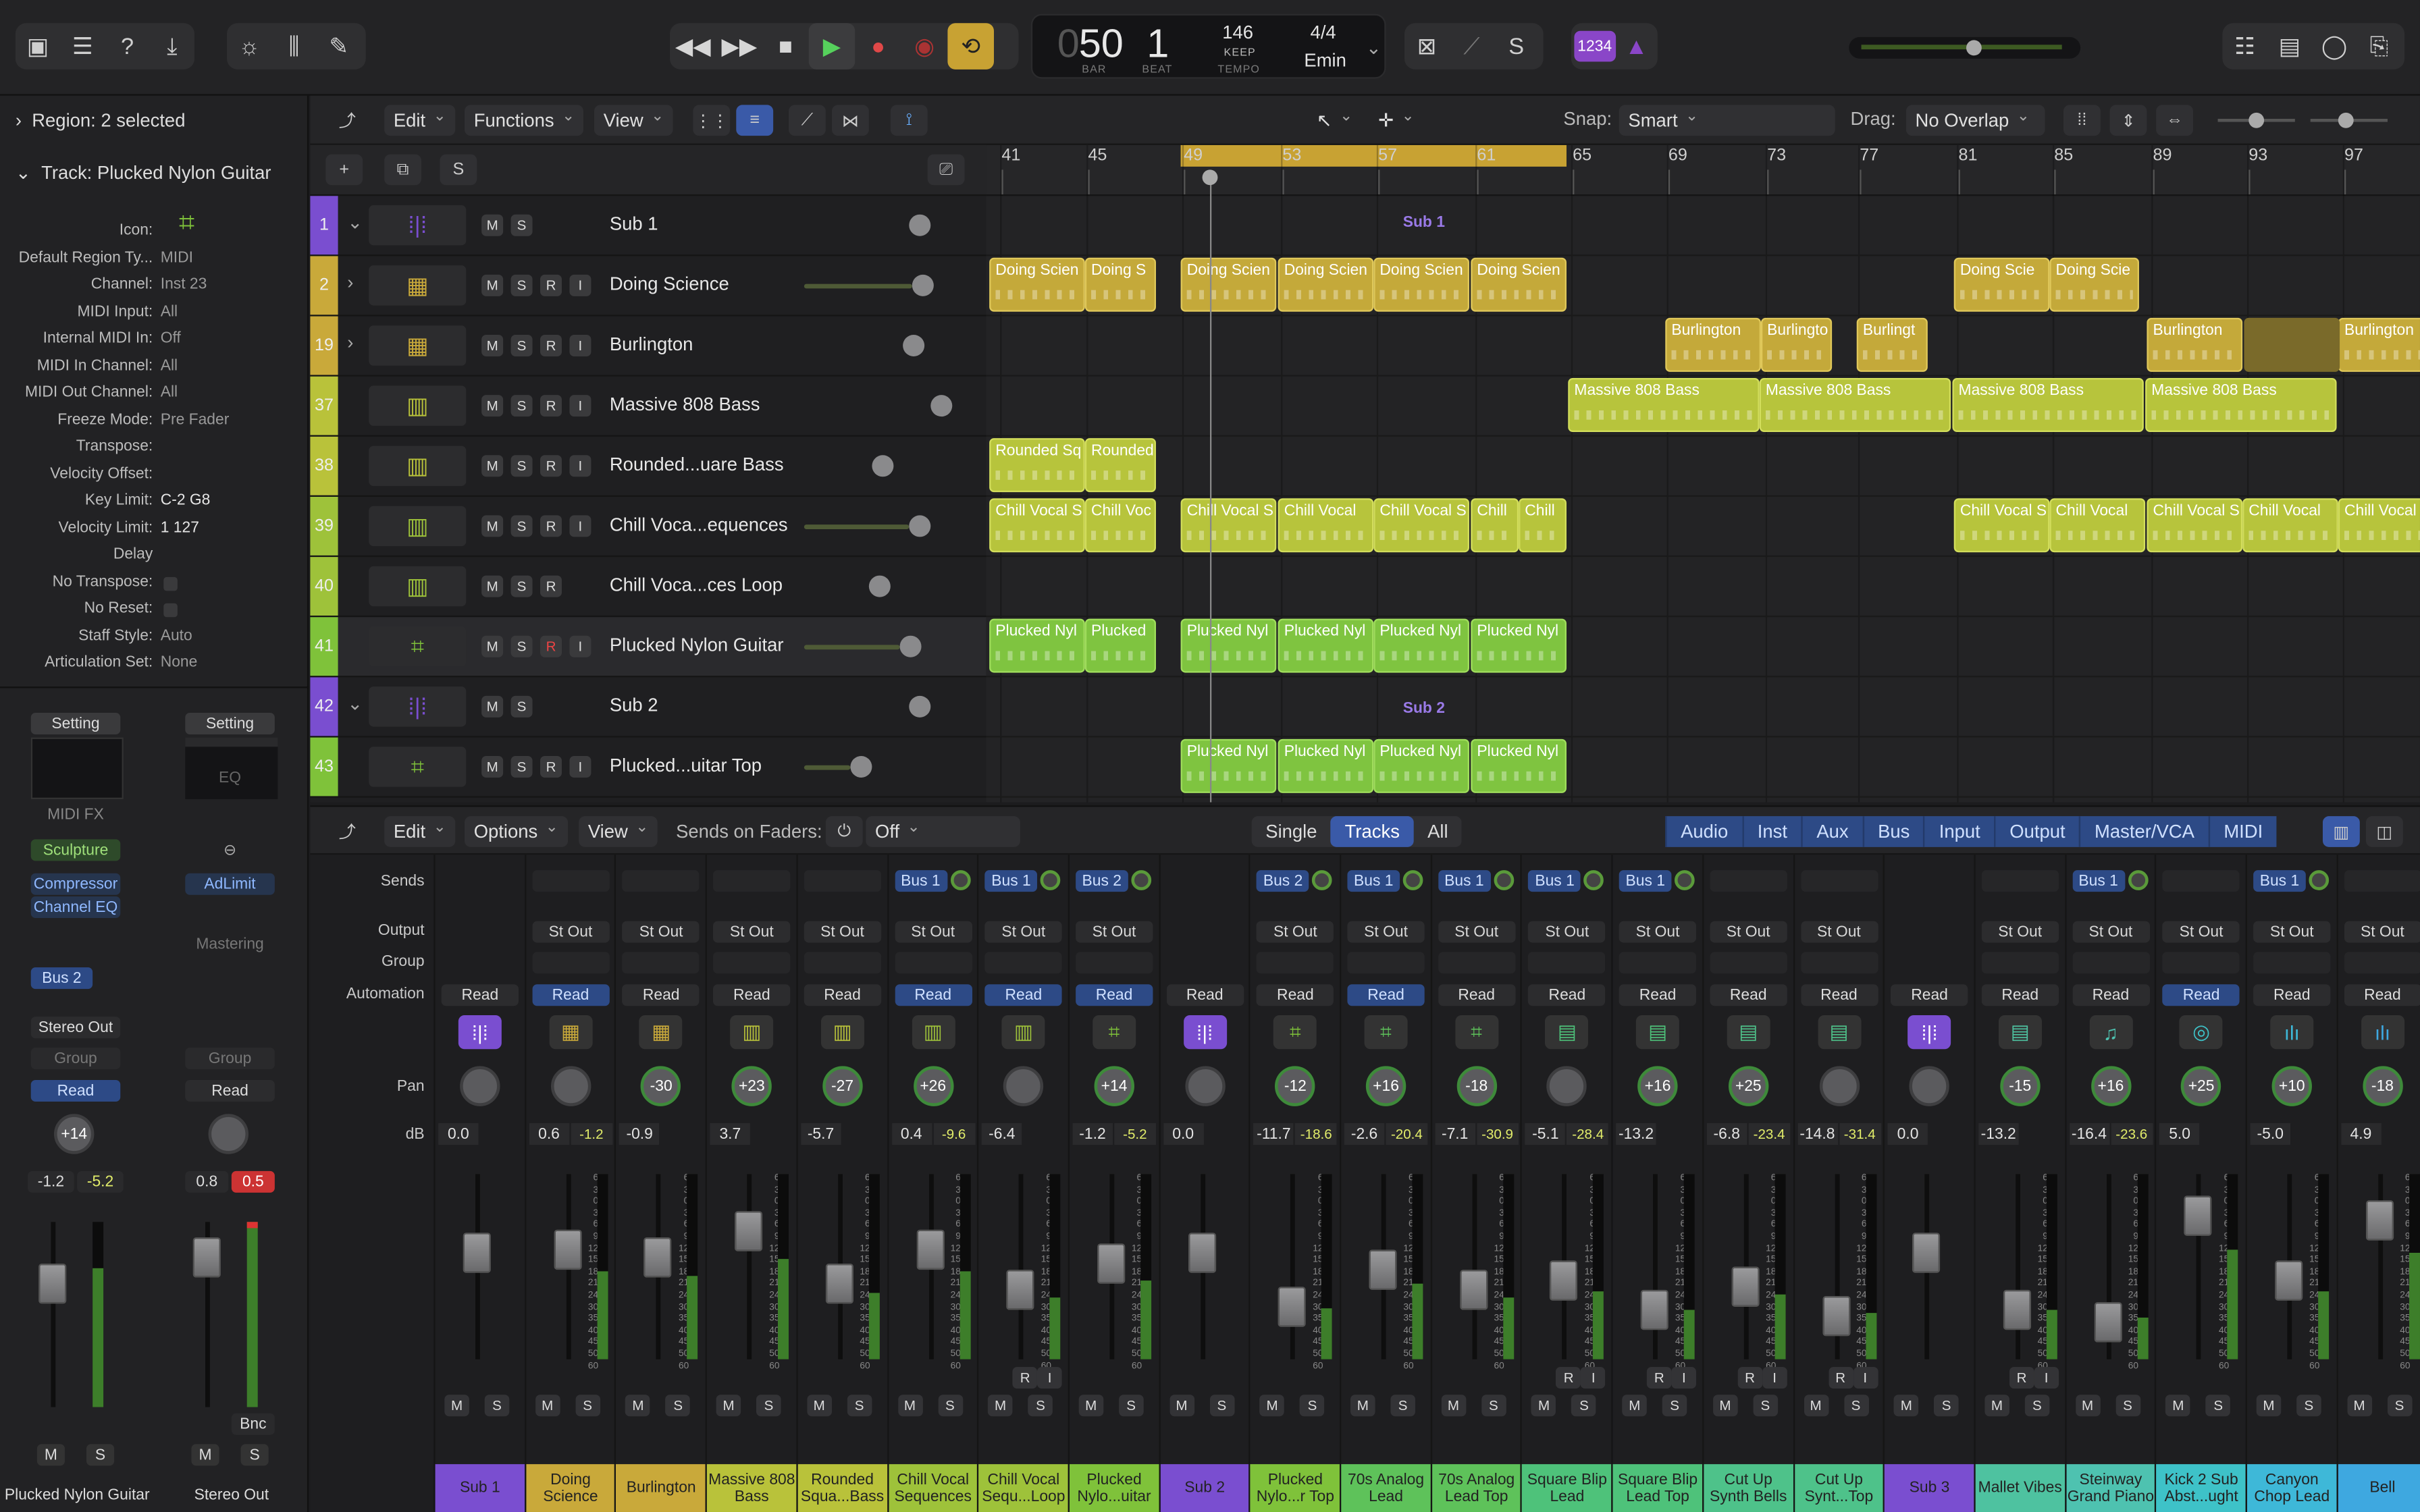 The image size is (2420, 1512). Describe the element at coordinates (38, 46) in the screenshot. I see `library-icon: ▣` at that location.